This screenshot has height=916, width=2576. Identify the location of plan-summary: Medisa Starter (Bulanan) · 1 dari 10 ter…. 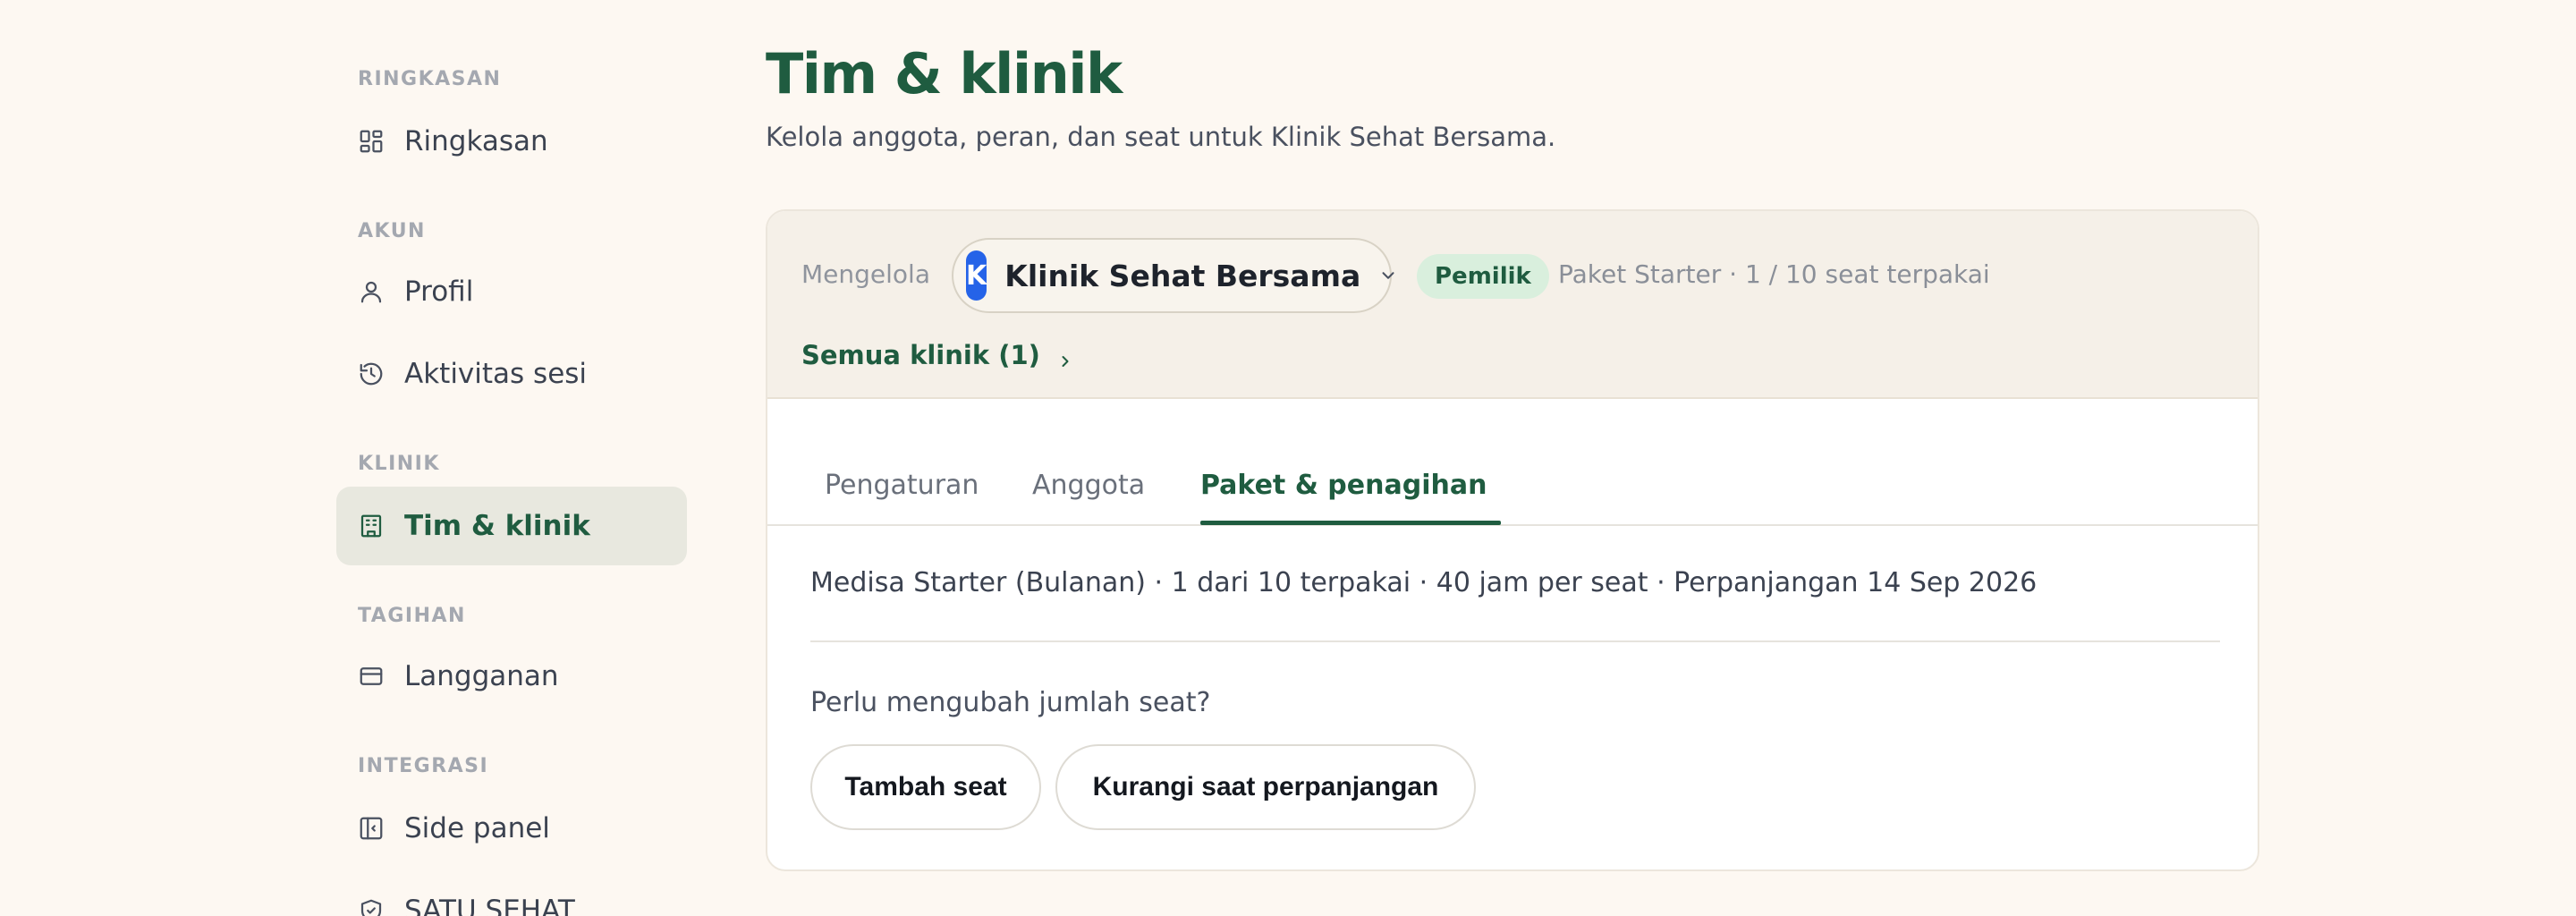
(1424, 582).